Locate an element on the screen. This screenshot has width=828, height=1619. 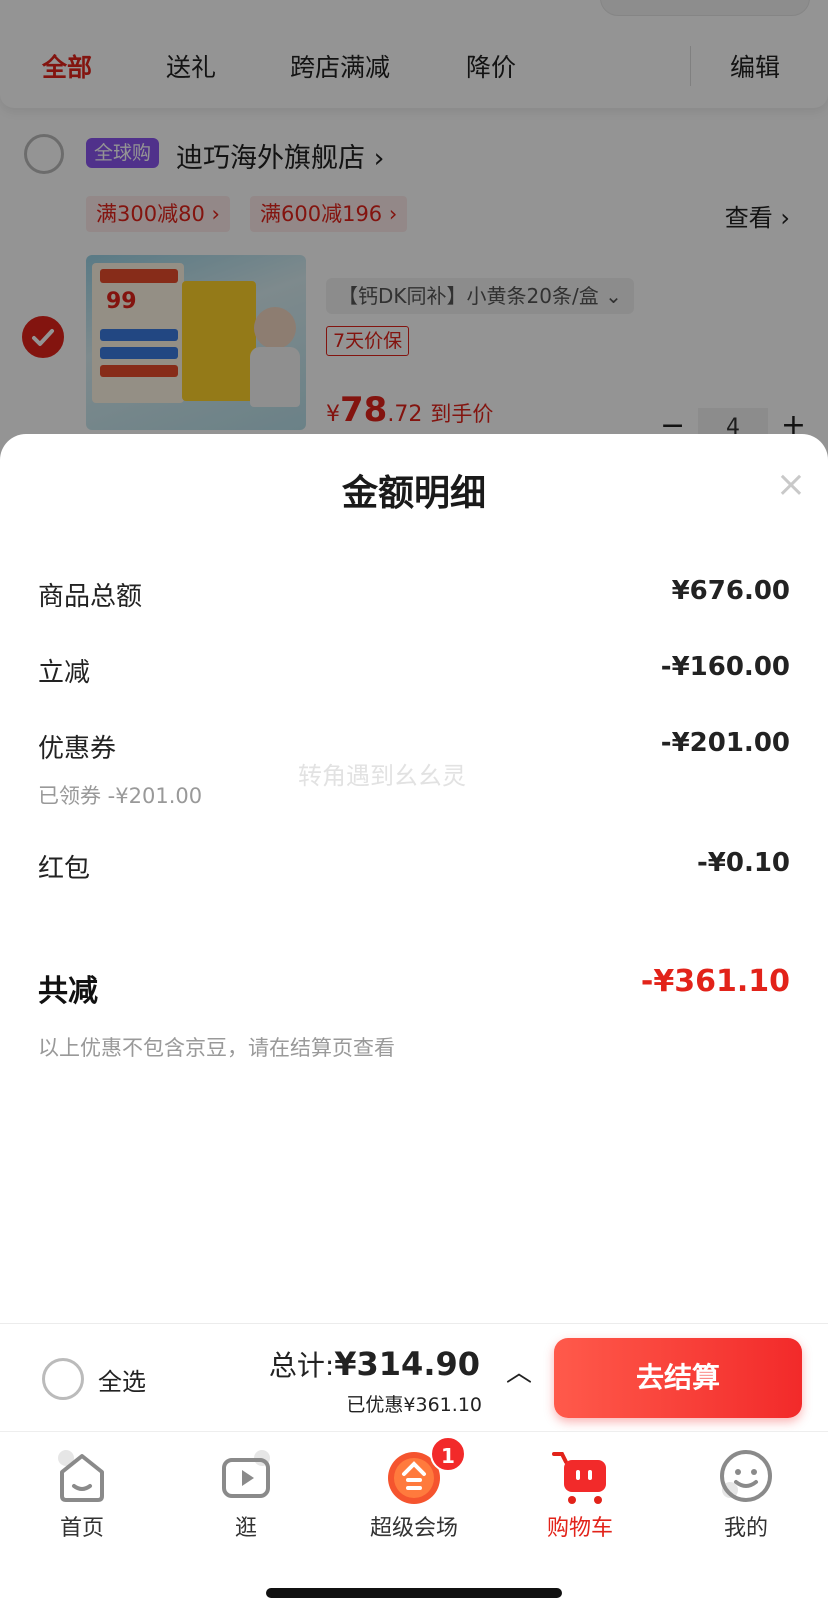
tab-super-venue-label: 超级会场 is located at coordinates (413, 1528).